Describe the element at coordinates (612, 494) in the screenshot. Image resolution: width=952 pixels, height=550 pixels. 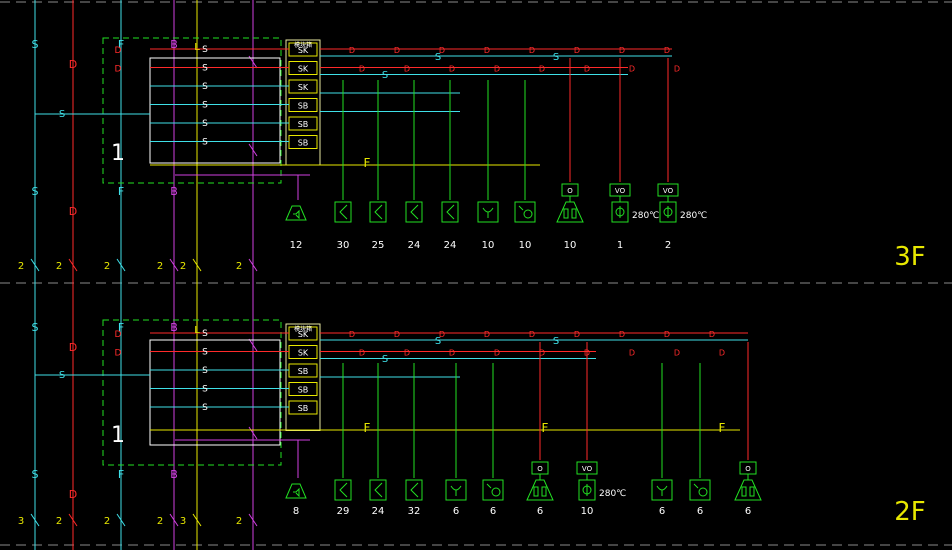
I see `temperature-note: 280℃` at that location.